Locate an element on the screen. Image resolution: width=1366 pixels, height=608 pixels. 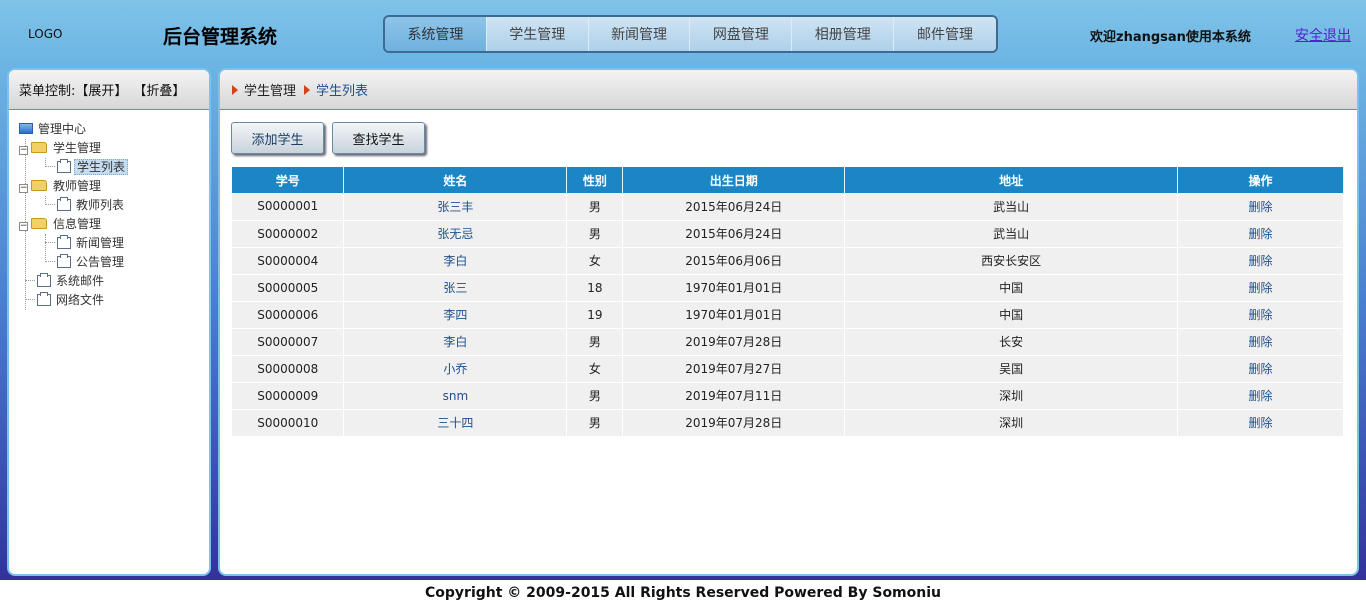
cell-address: 西安长安区 is located at coordinates (1011, 261).